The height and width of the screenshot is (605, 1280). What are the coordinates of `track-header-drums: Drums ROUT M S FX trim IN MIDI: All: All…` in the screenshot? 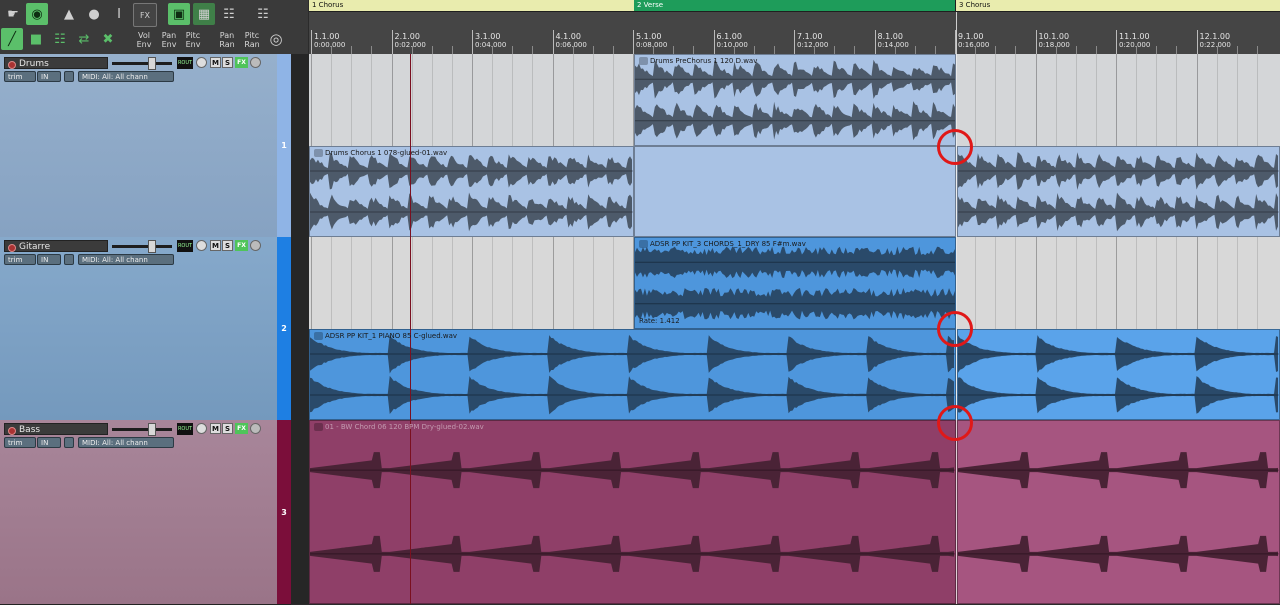 It's located at (138, 146).